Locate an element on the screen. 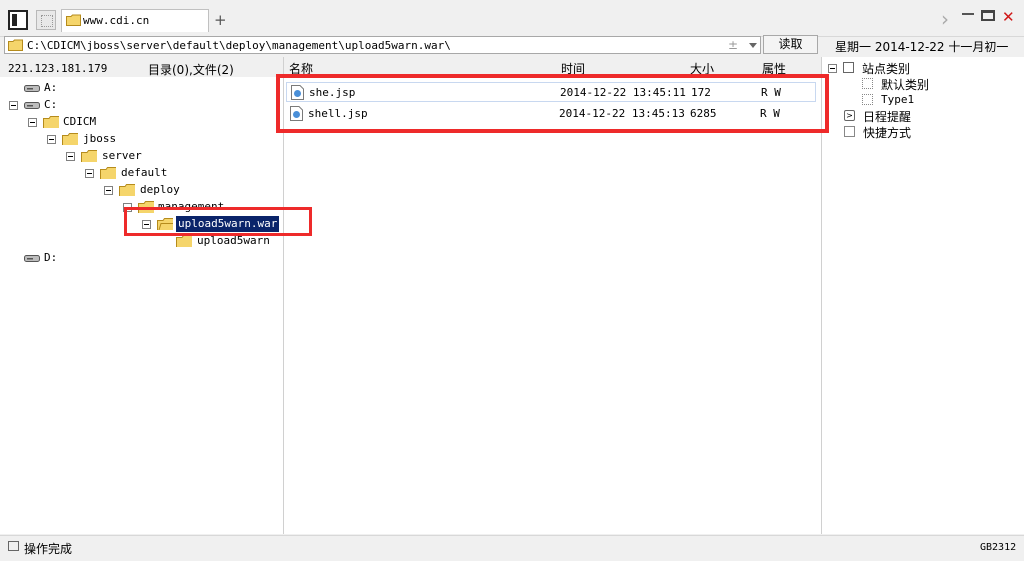 Image resolution: width=1024 pixels, height=561 pixels. read-button: 读取 is located at coordinates (790, 44).